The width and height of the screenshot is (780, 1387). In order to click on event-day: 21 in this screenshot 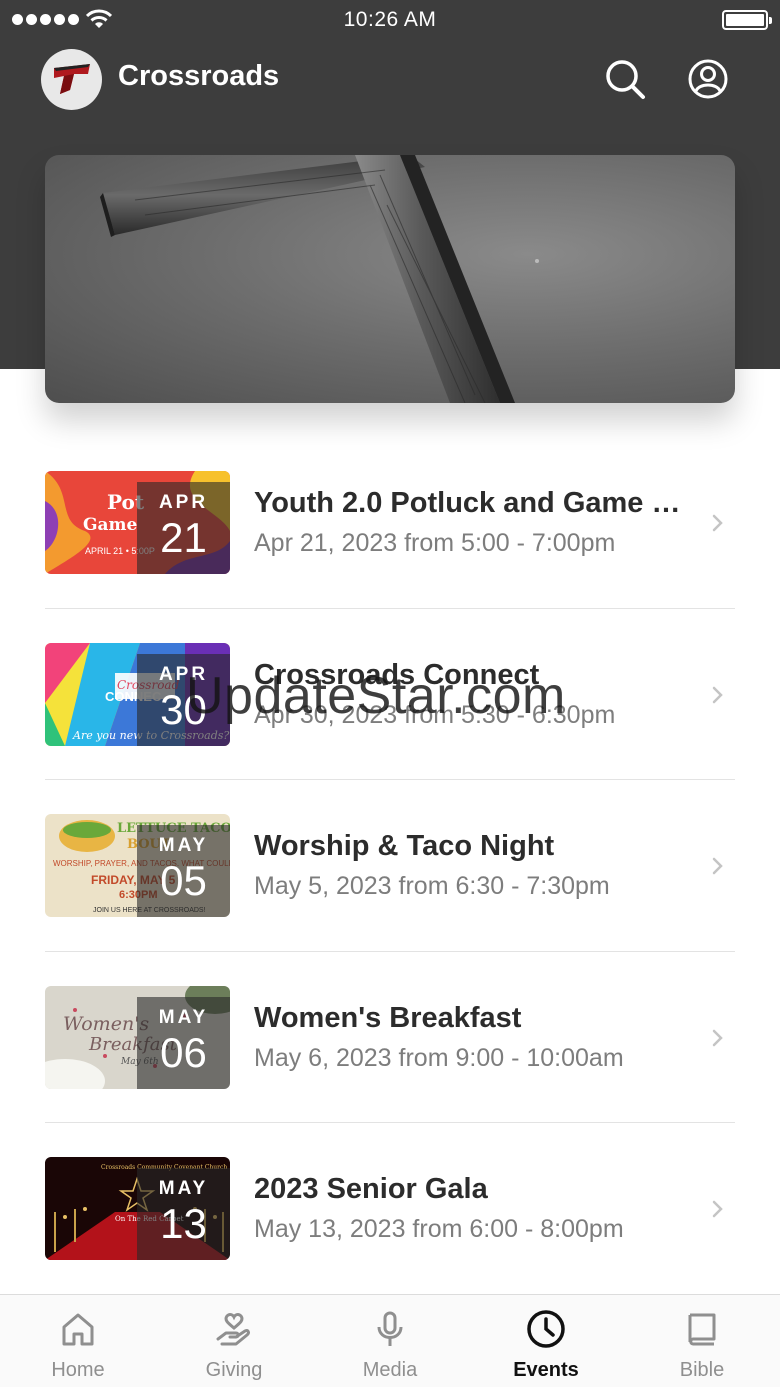, I will do `click(183, 537)`.